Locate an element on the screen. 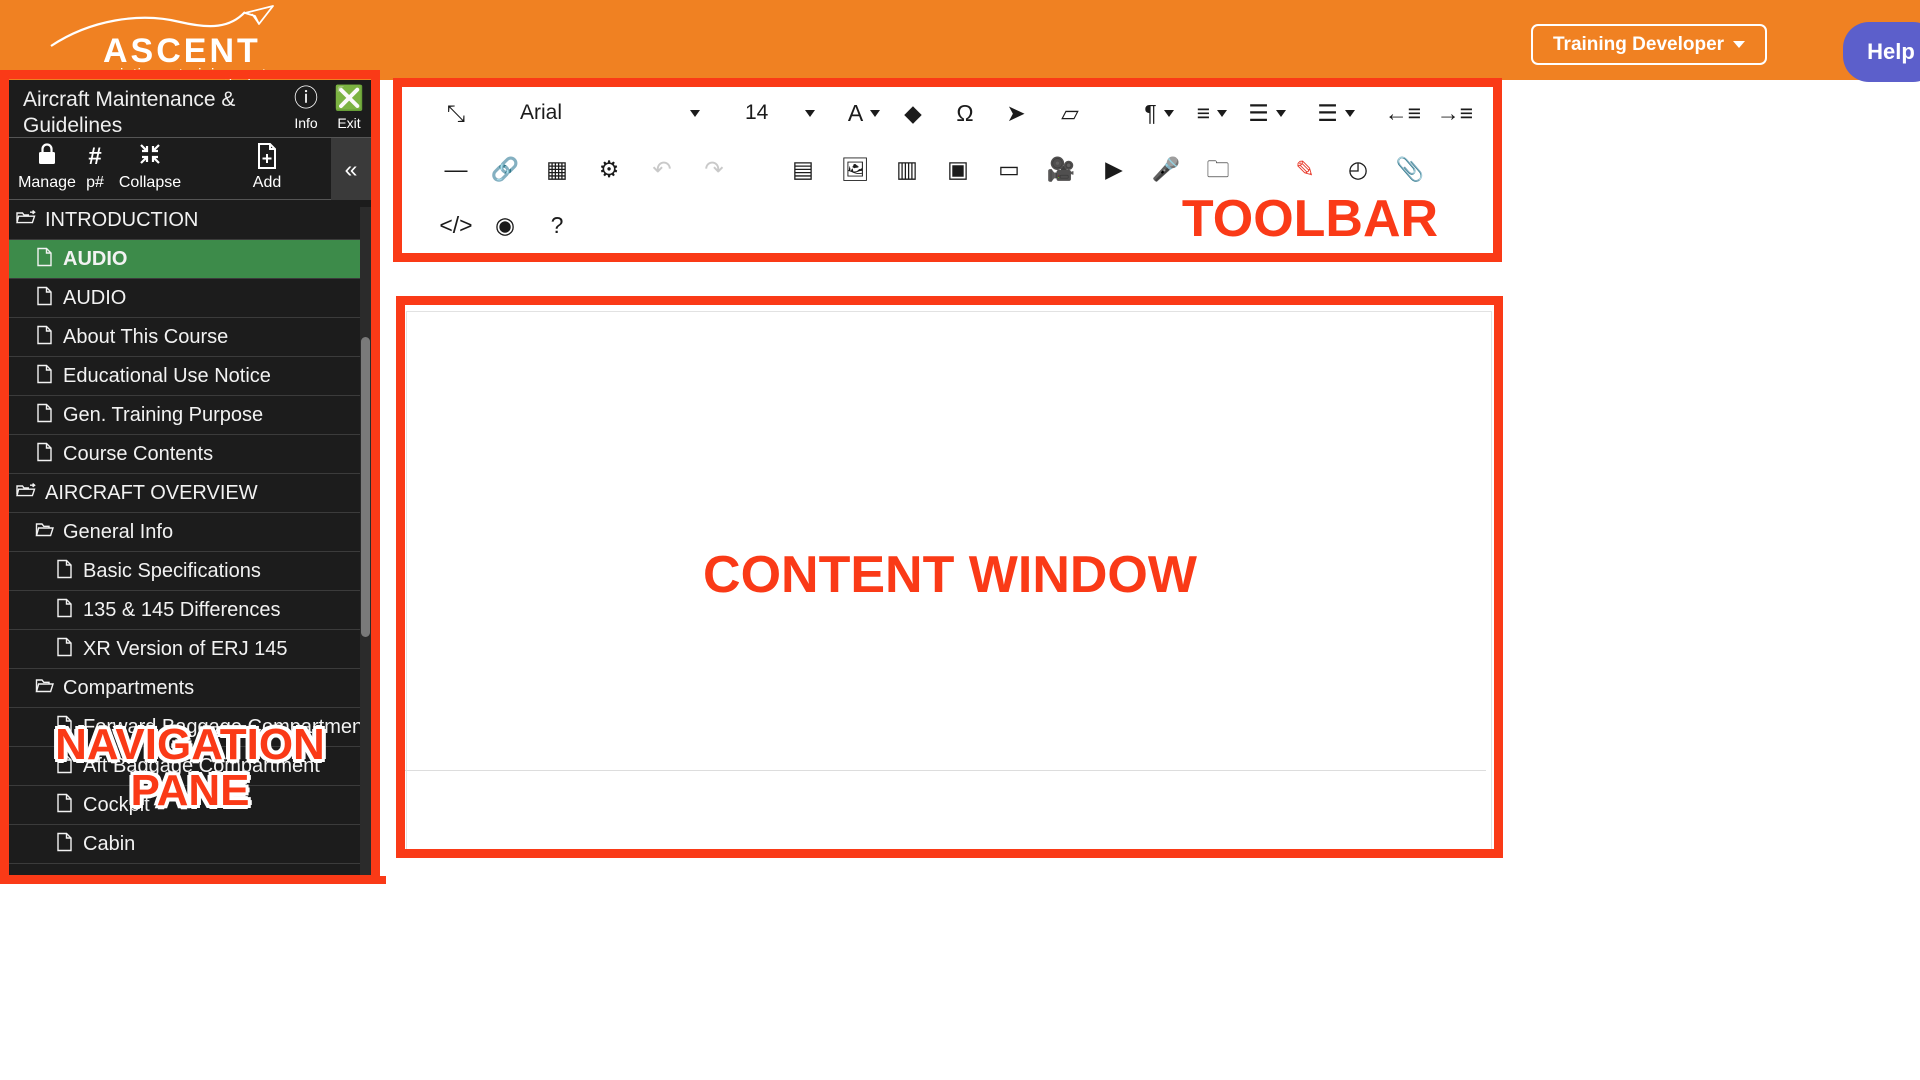 The image size is (1920, 1080). role-selector-label: Training Developer is located at coordinates (1639, 44).